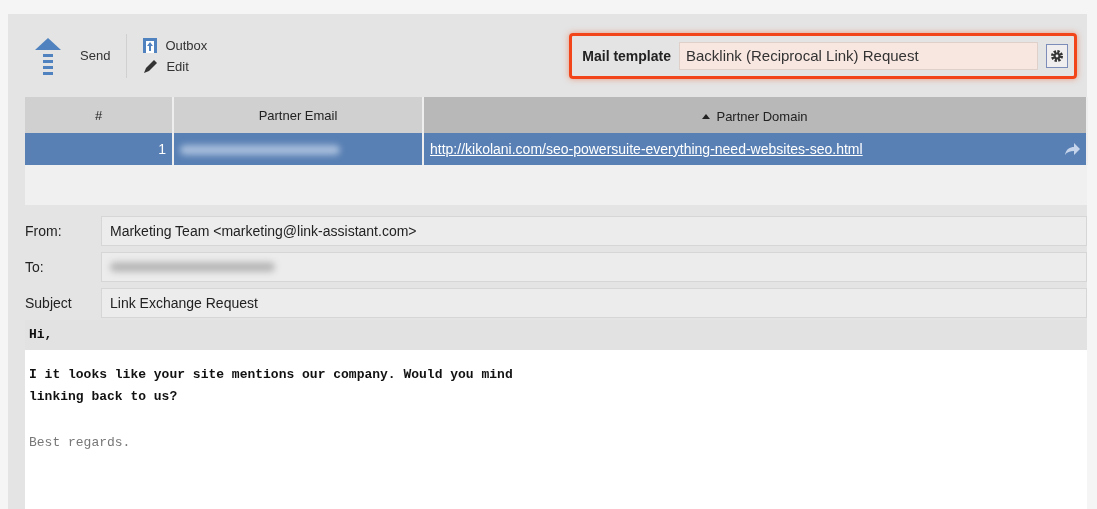  I want to click on gear-icon, so click(1057, 55).